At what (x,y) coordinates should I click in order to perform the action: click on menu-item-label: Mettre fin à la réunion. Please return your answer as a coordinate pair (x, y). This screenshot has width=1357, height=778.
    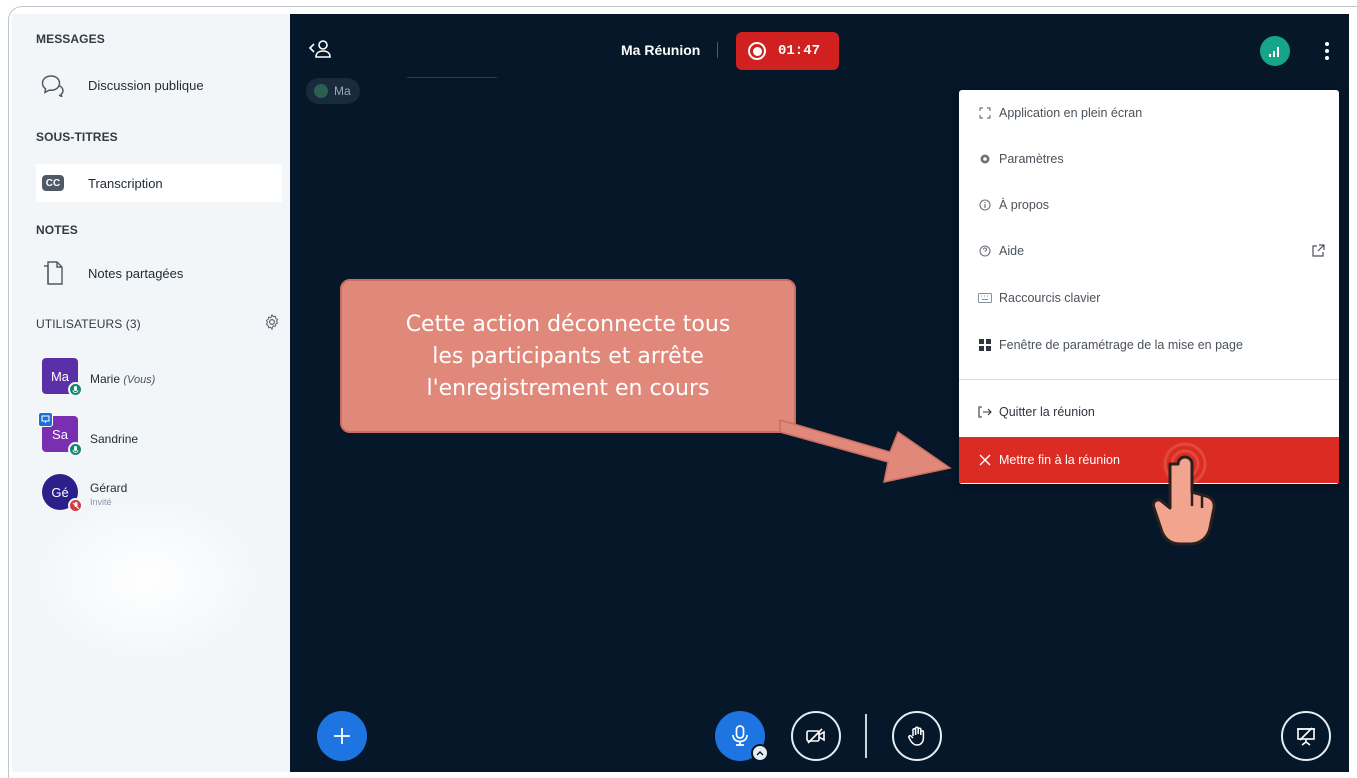
    Looking at the image, I should click on (1059, 460).